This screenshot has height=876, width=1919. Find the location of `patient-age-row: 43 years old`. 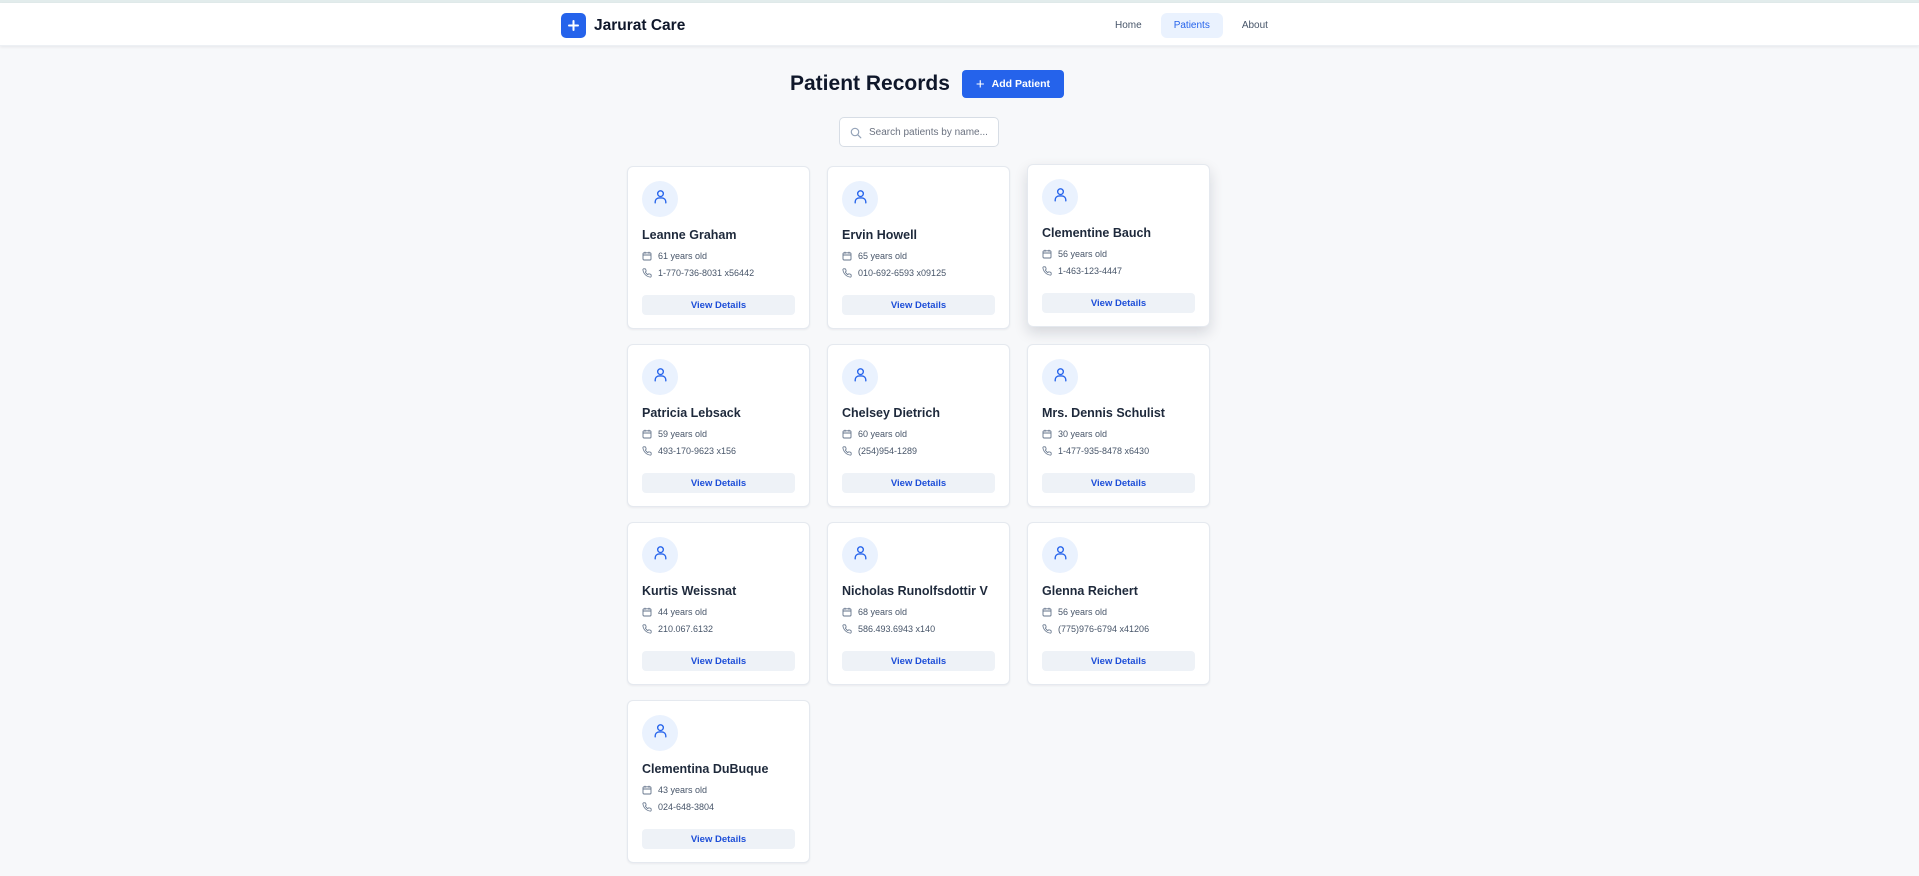

patient-age-row: 43 years old is located at coordinates (718, 789).